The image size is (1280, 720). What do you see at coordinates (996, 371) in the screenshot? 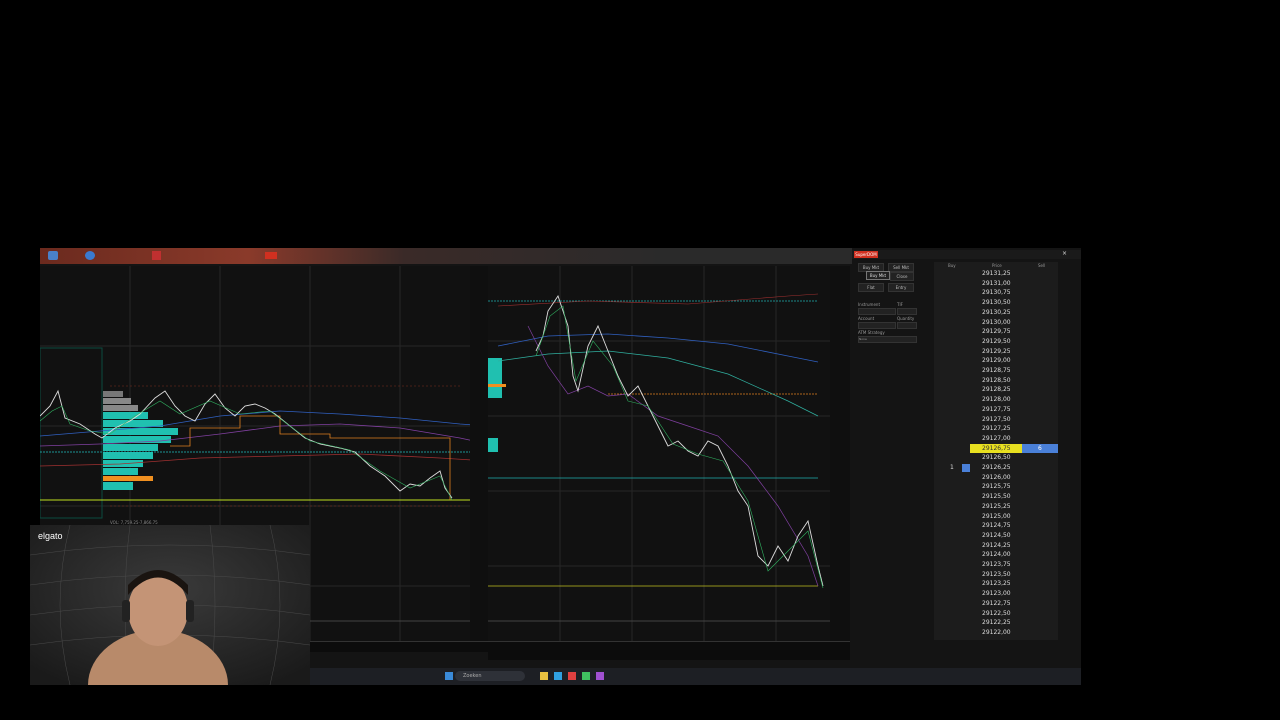
I see `ladder-row: 29128,75` at bounding box center [996, 371].